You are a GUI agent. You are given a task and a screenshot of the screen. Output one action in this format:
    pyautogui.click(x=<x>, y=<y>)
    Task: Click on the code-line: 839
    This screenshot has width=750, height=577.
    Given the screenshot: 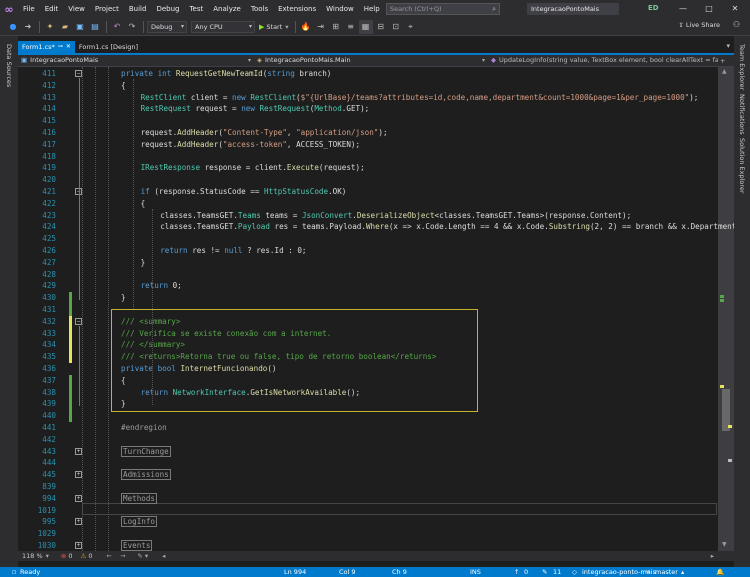 What is the action you would take?
    pyautogui.click(x=376, y=487)
    